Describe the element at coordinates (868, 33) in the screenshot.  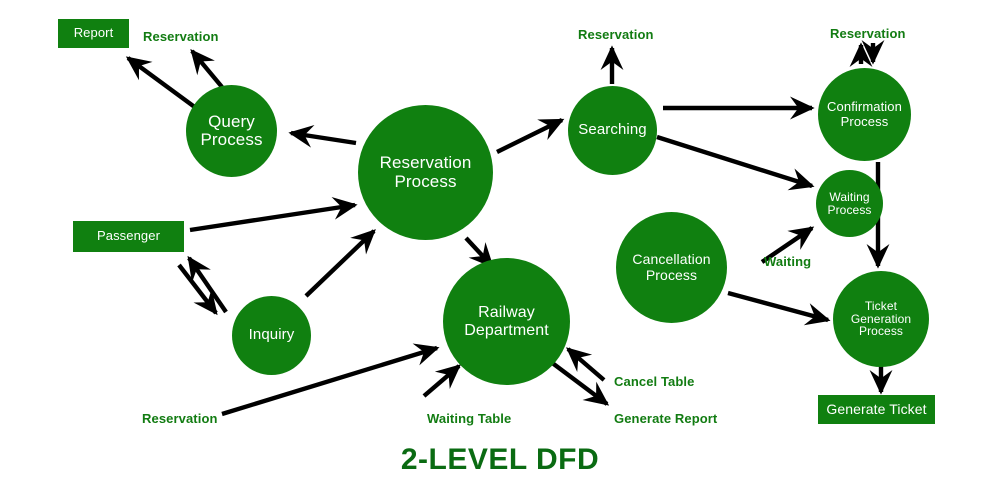
I see `flow-label-reservation-confirmation: Reservation` at that location.